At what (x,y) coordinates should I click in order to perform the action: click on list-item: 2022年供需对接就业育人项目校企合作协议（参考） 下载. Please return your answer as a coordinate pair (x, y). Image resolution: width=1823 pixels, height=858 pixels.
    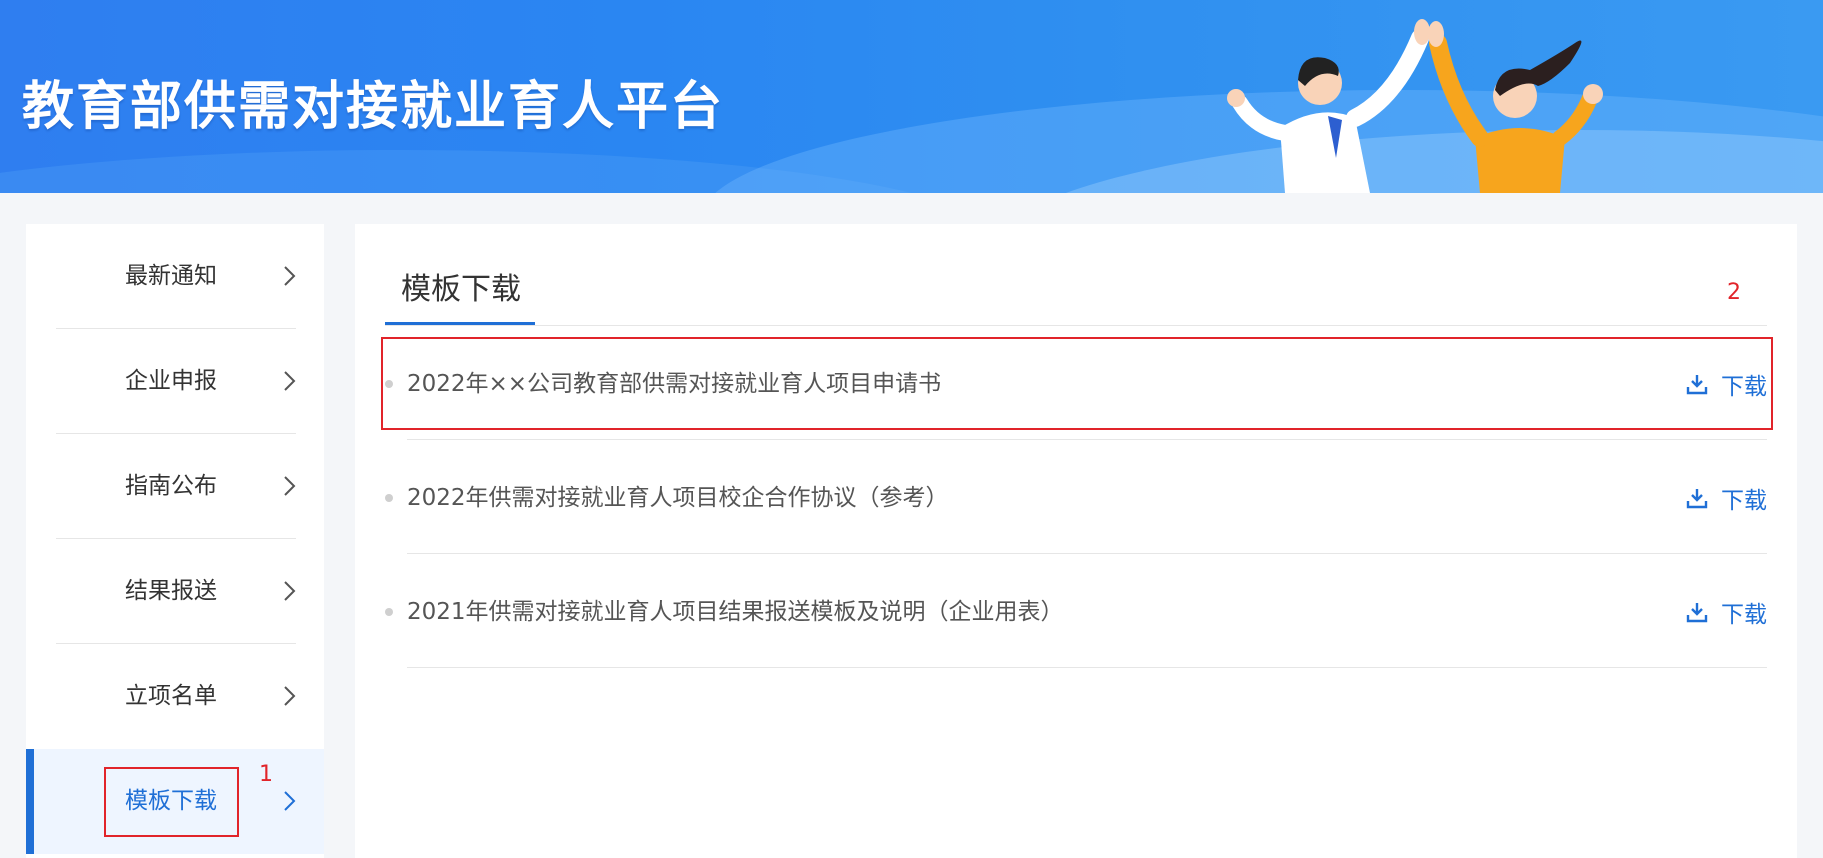
    Looking at the image, I should click on (1076, 497).